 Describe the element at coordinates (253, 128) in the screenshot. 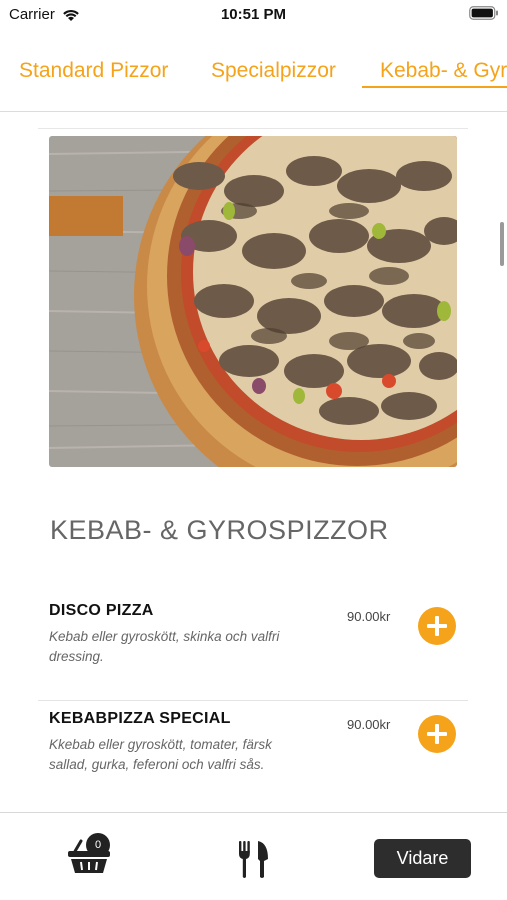

I see `hero-divider` at that location.